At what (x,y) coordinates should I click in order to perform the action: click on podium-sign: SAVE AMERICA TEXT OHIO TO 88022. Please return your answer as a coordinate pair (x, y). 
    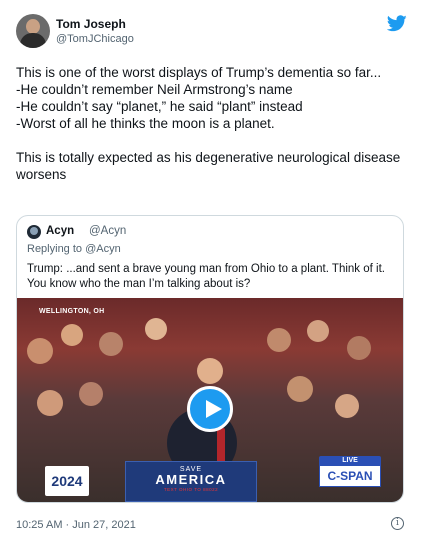
    Looking at the image, I should click on (191, 481).